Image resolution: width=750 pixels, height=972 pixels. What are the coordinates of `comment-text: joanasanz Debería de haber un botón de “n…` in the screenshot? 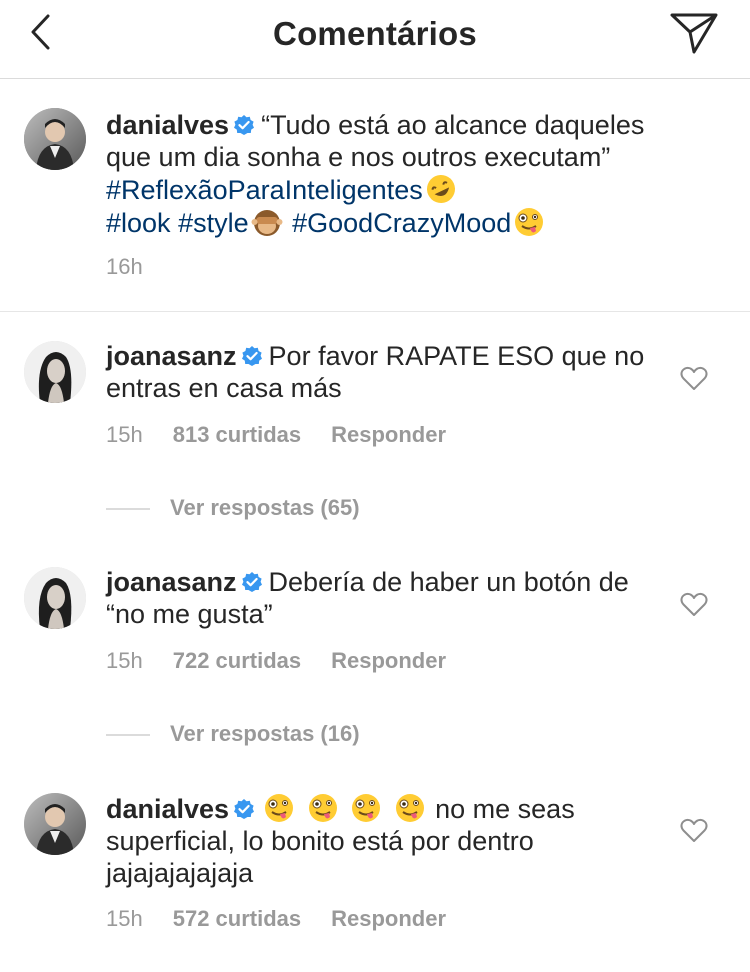 It's located at (386, 598).